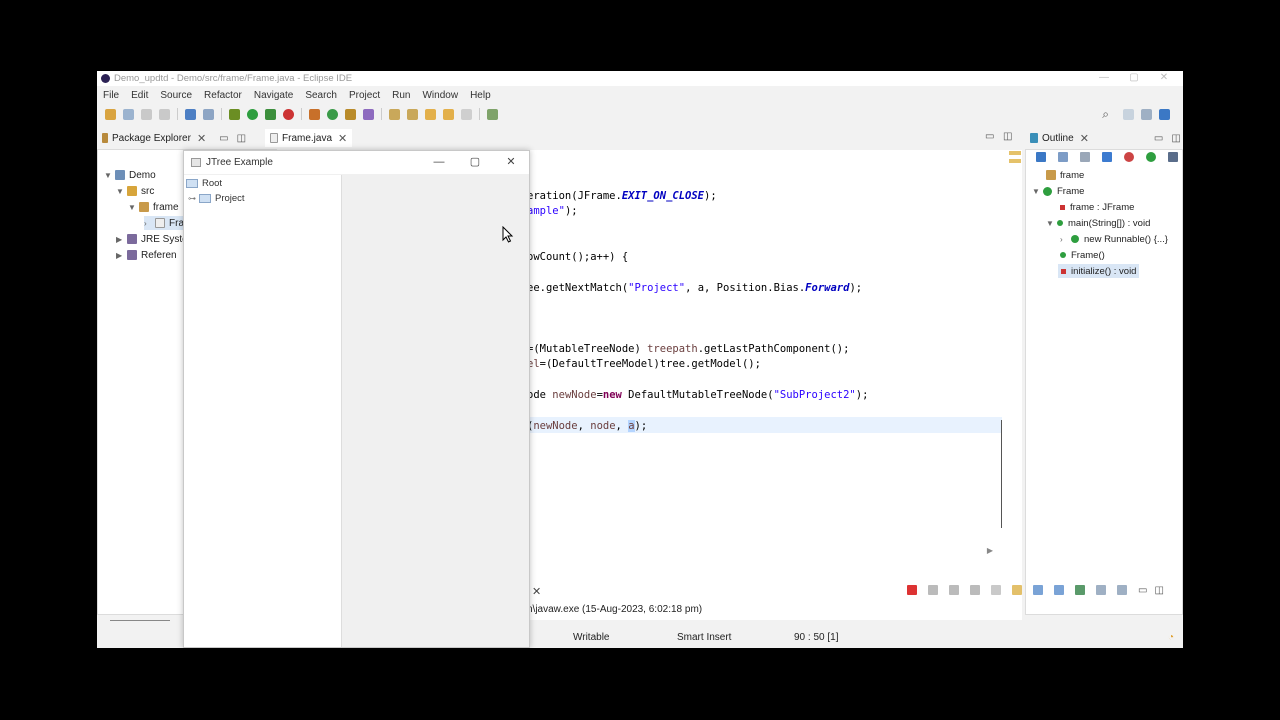 The height and width of the screenshot is (720, 1280). What do you see at coordinates (577, 257) in the screenshot?
I see `code-line: owCount();a++) {` at bounding box center [577, 257].